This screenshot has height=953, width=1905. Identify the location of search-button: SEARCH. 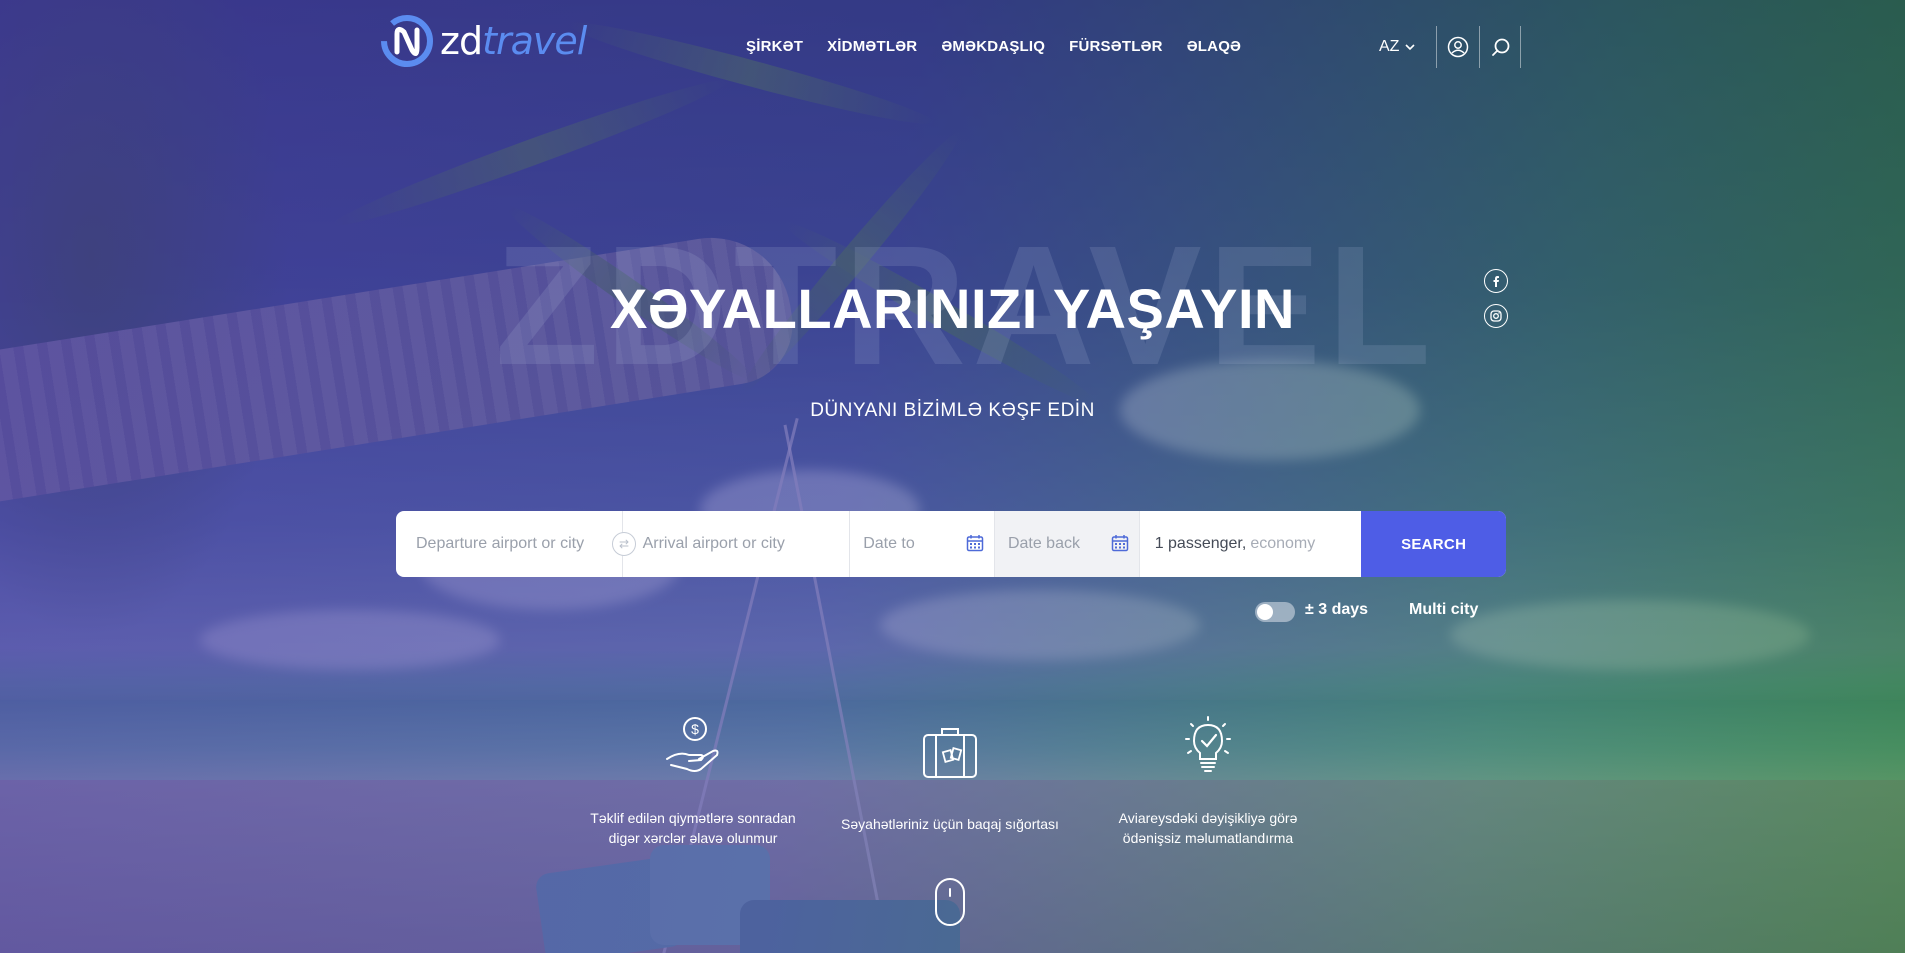
(1433, 544).